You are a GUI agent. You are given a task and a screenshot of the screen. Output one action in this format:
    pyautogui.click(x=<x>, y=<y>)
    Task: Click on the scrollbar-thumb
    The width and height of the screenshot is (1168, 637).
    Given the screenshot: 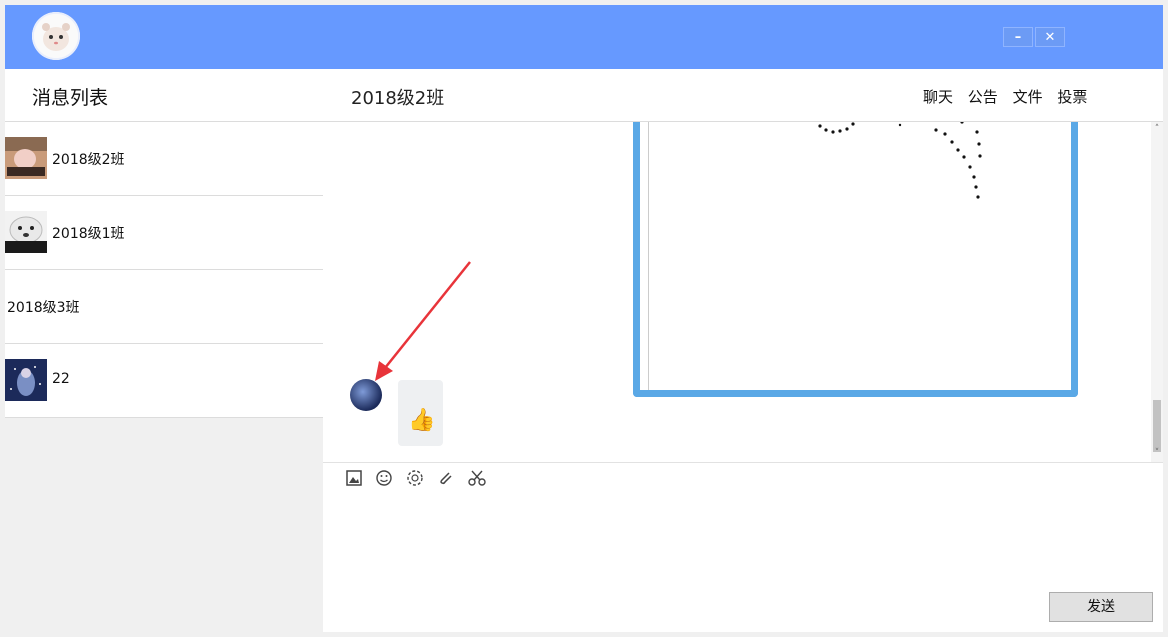 What is the action you would take?
    pyautogui.click(x=1157, y=426)
    